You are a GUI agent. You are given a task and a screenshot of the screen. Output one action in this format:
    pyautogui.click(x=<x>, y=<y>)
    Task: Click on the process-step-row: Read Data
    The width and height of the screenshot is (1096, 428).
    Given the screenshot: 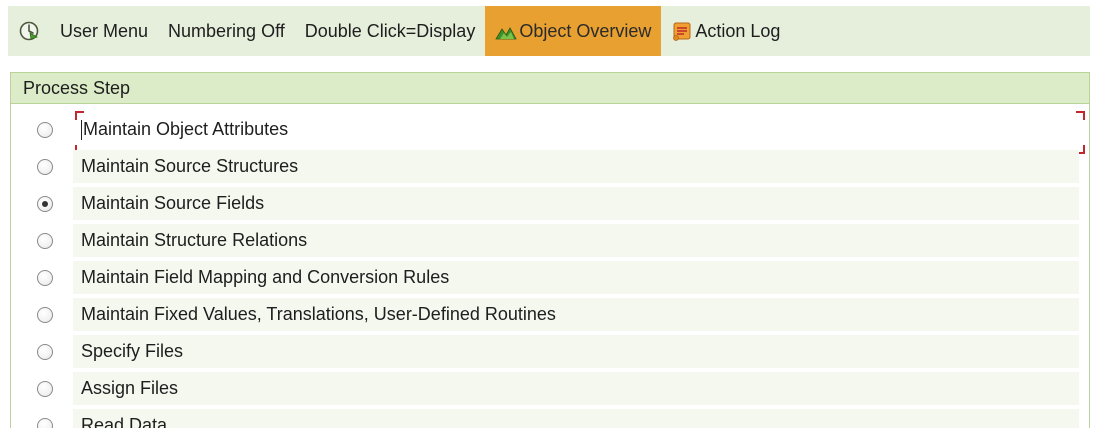 What is the action you would take?
    pyautogui.click(x=550, y=417)
    